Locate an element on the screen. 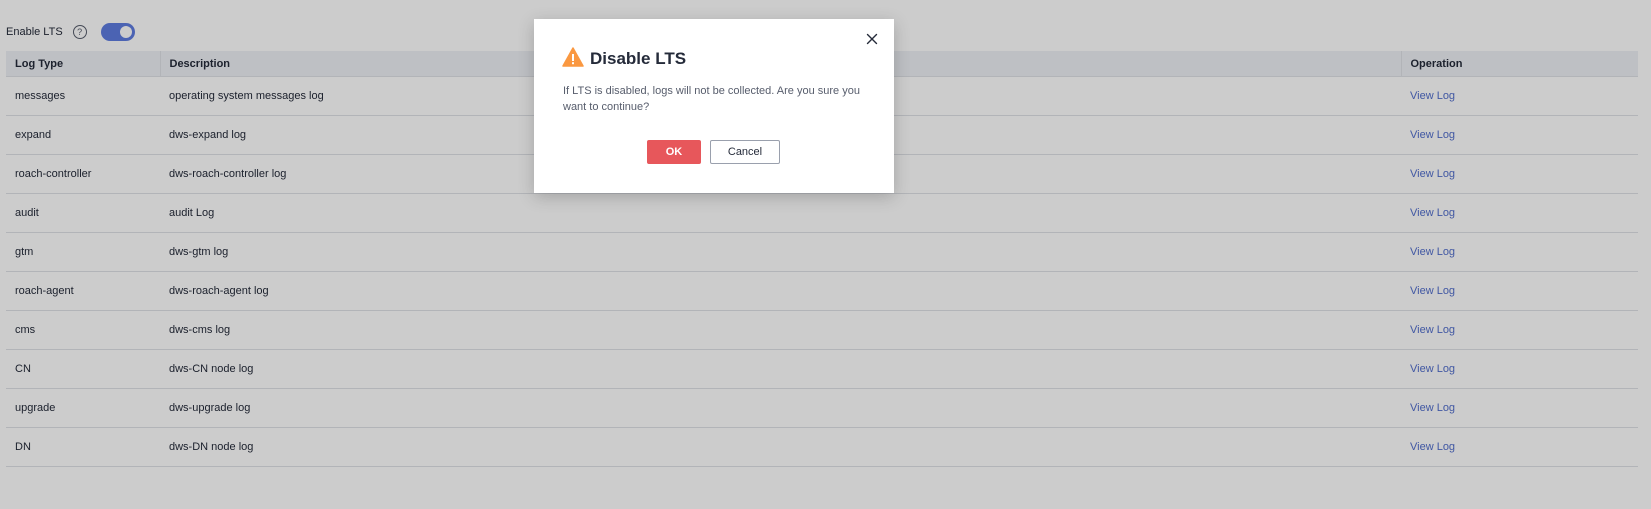 Image resolution: width=1651 pixels, height=509 pixels. cancel-button: Cancel is located at coordinates (745, 152).